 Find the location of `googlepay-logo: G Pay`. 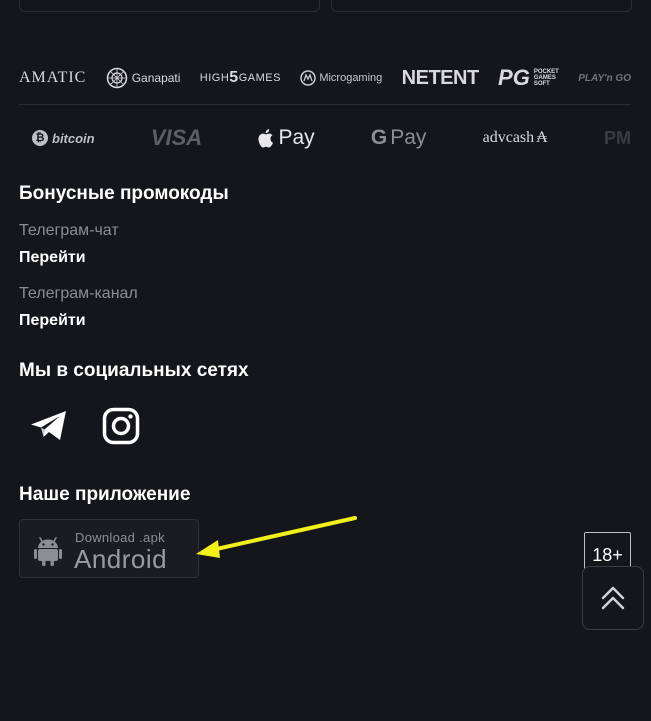

googlepay-logo: G Pay is located at coordinates (399, 138).